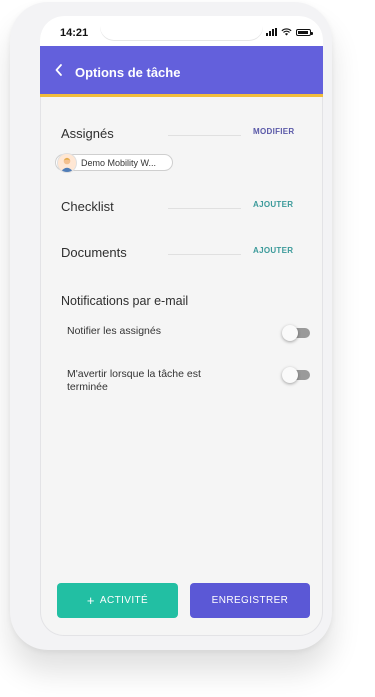  I want to click on save-label: ENREGISTRER, so click(250, 600).